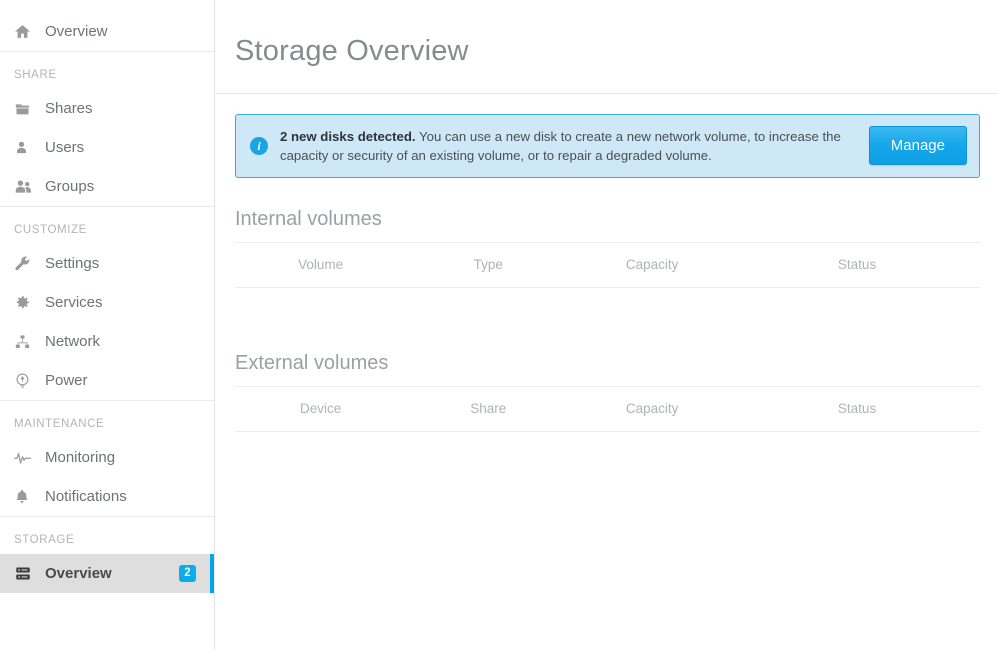  Describe the element at coordinates (72, 263) in the screenshot. I see `sidebar-item-label: Settings` at that location.